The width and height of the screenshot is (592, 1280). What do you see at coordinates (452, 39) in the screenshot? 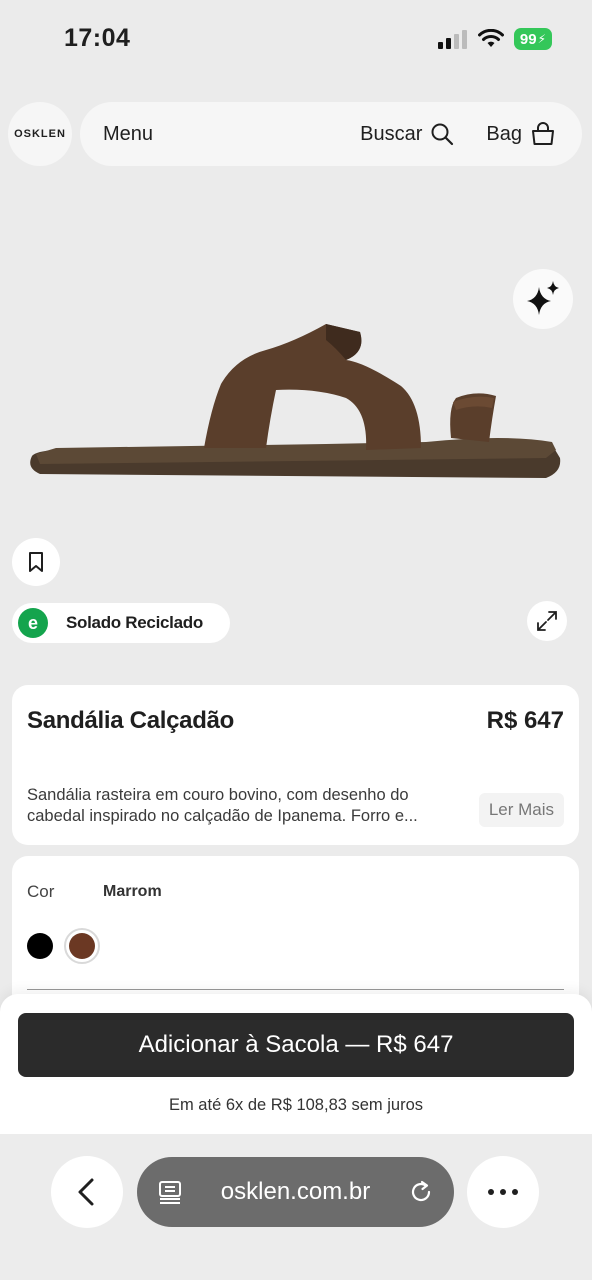
I see `signal-icon` at bounding box center [452, 39].